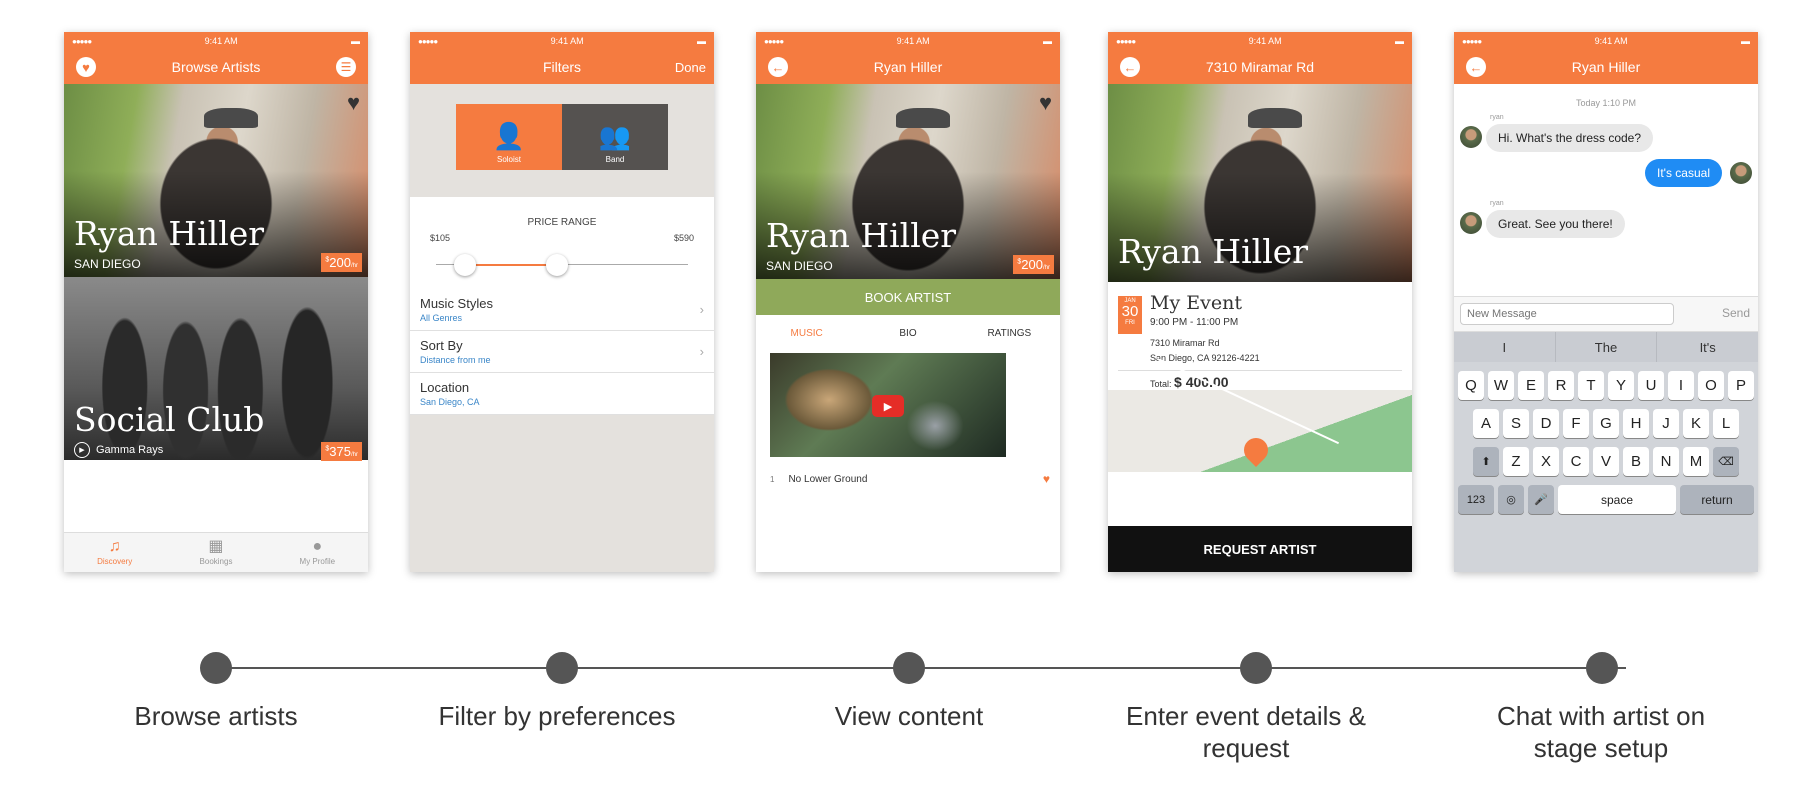 This screenshot has width=1816, height=801. I want to click on microphone-icon: 🎤, so click(1541, 499).